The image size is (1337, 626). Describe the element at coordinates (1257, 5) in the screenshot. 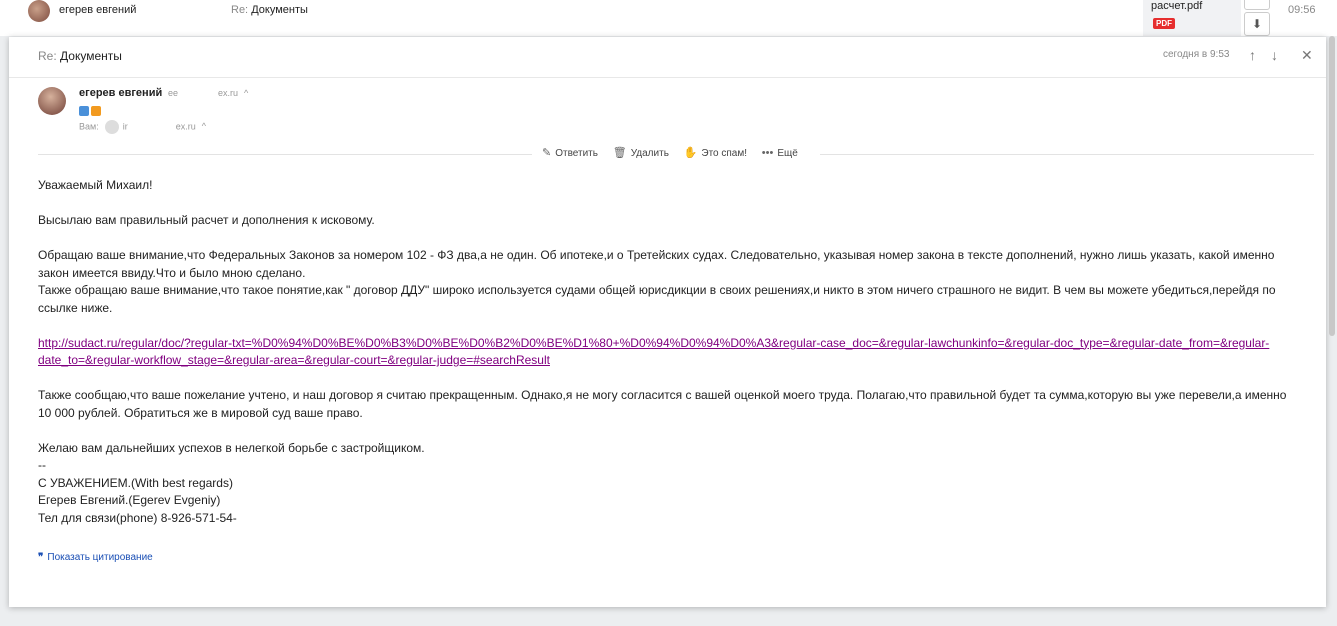

I see `attachment-action-button` at that location.